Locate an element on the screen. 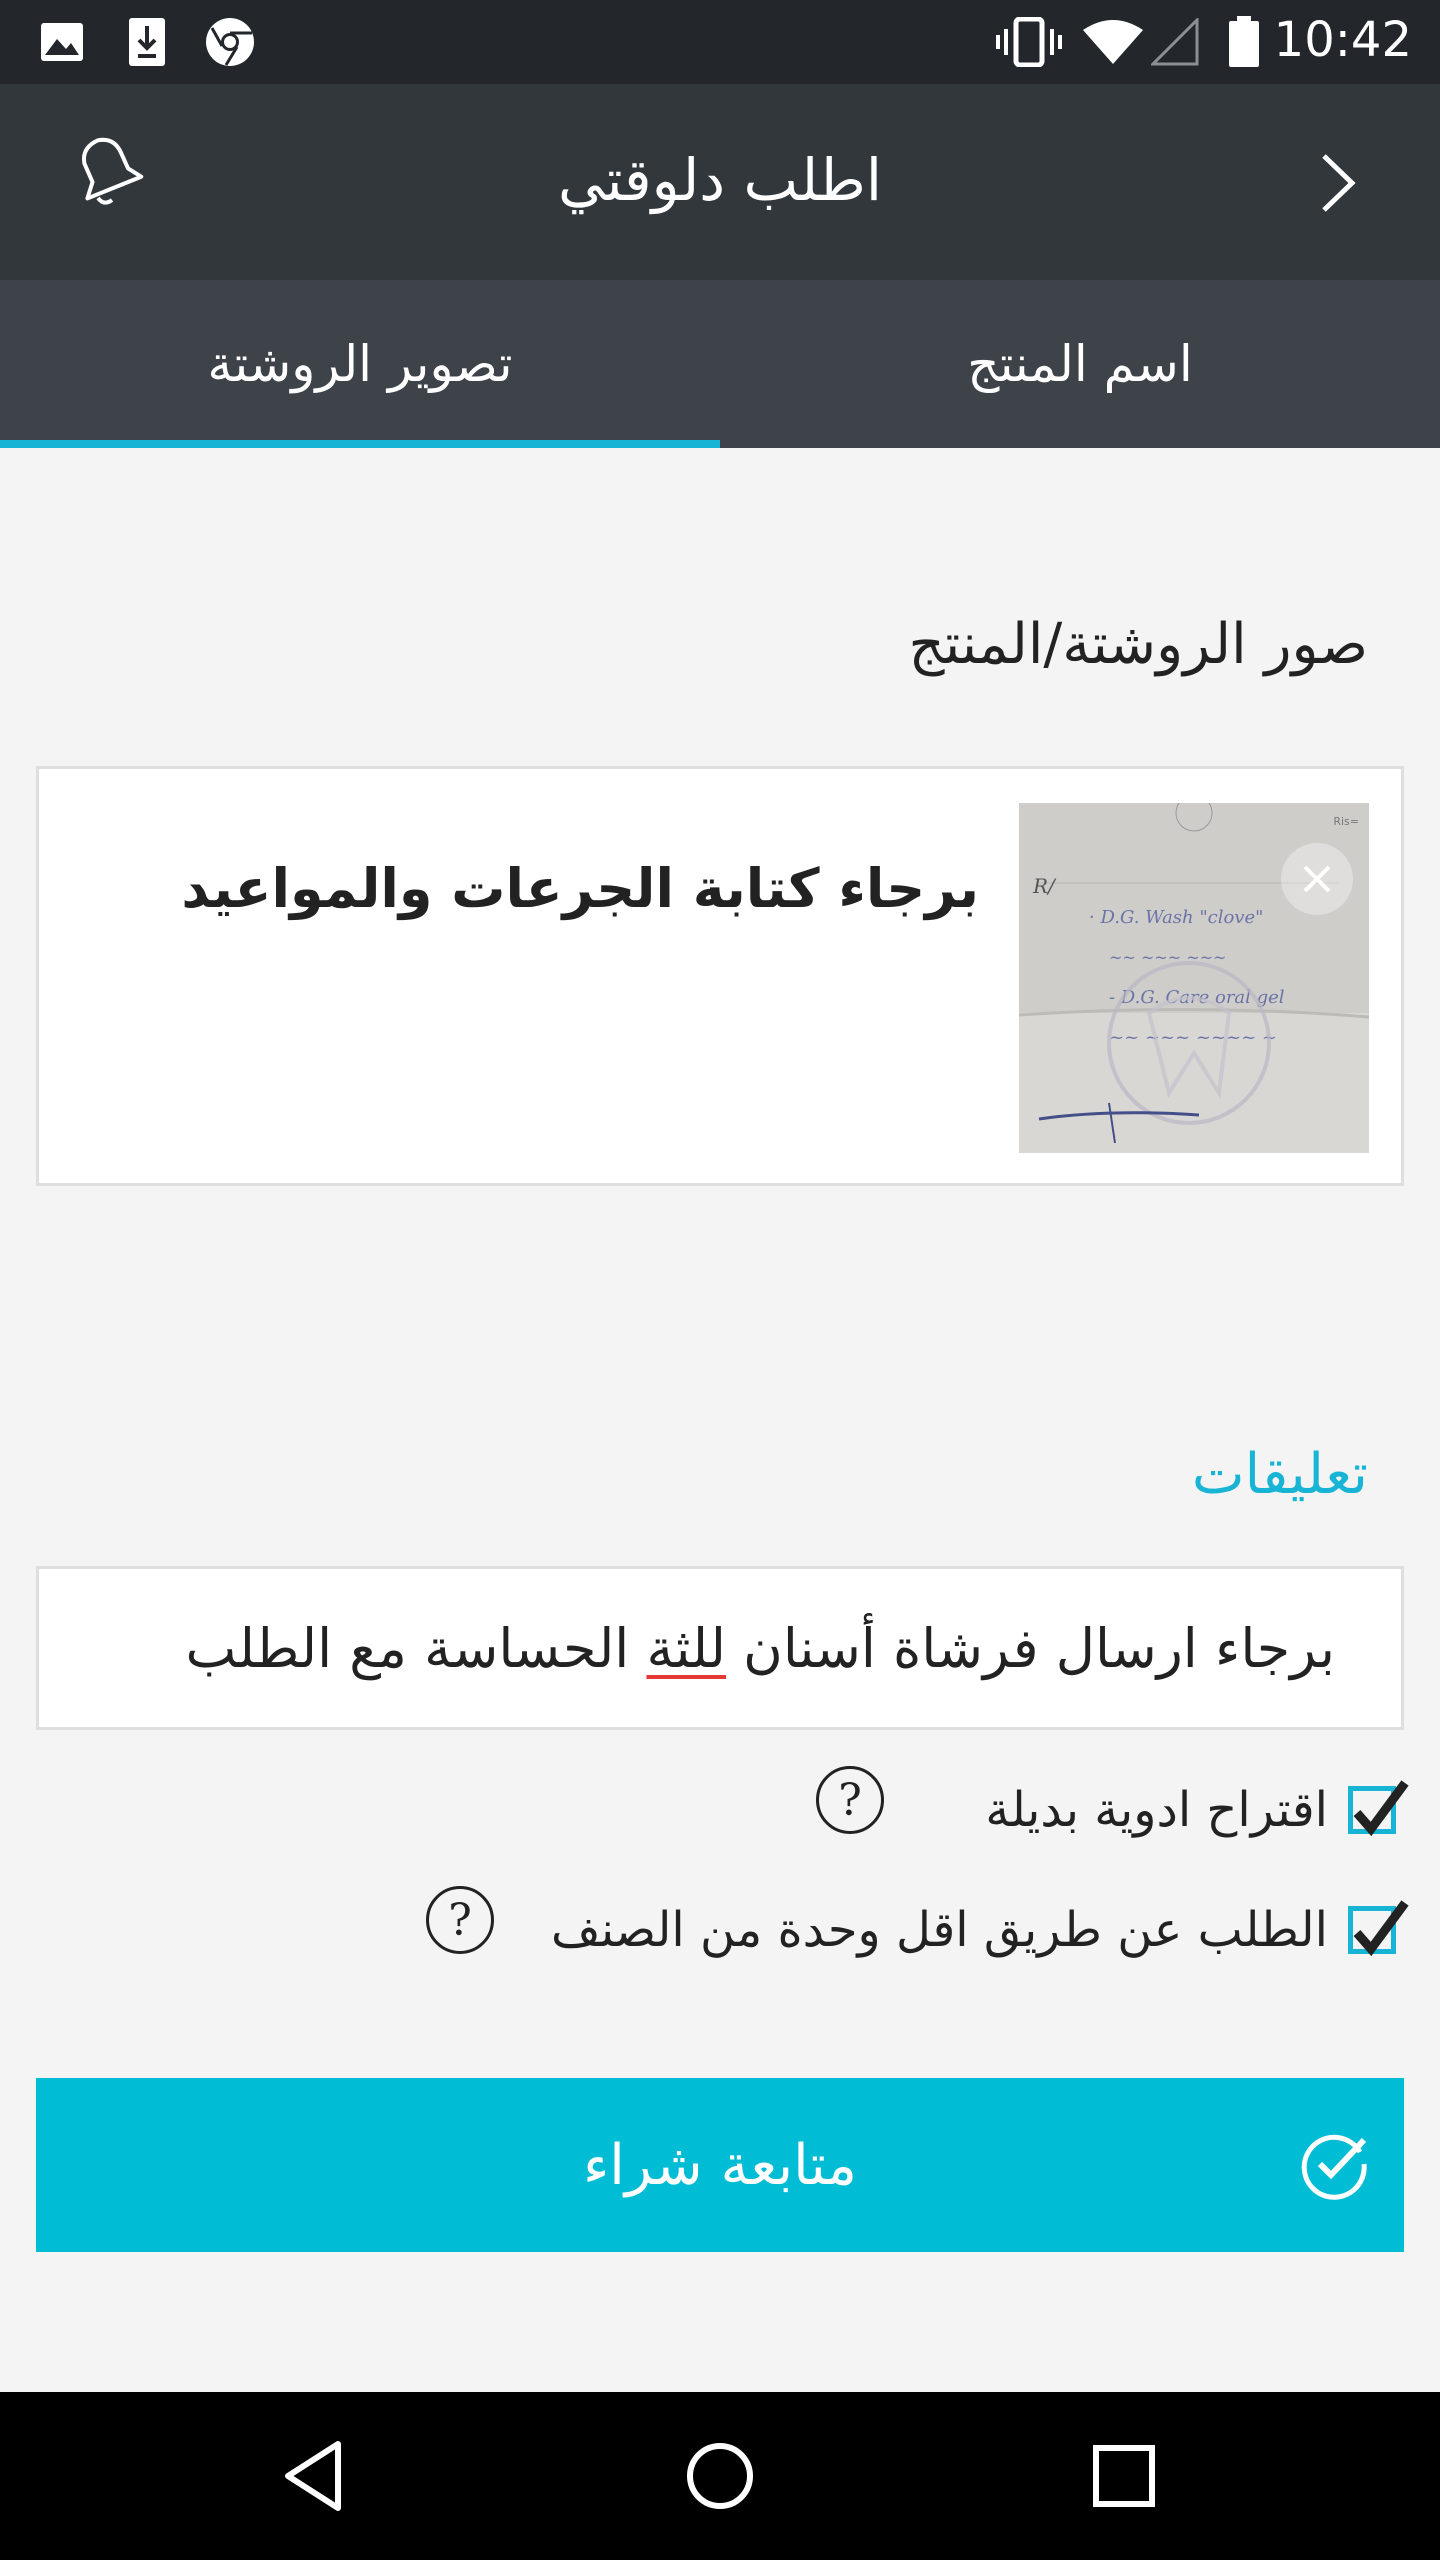 This screenshot has width=1440, height=2560. recents-icon is located at coordinates (1124, 2476).